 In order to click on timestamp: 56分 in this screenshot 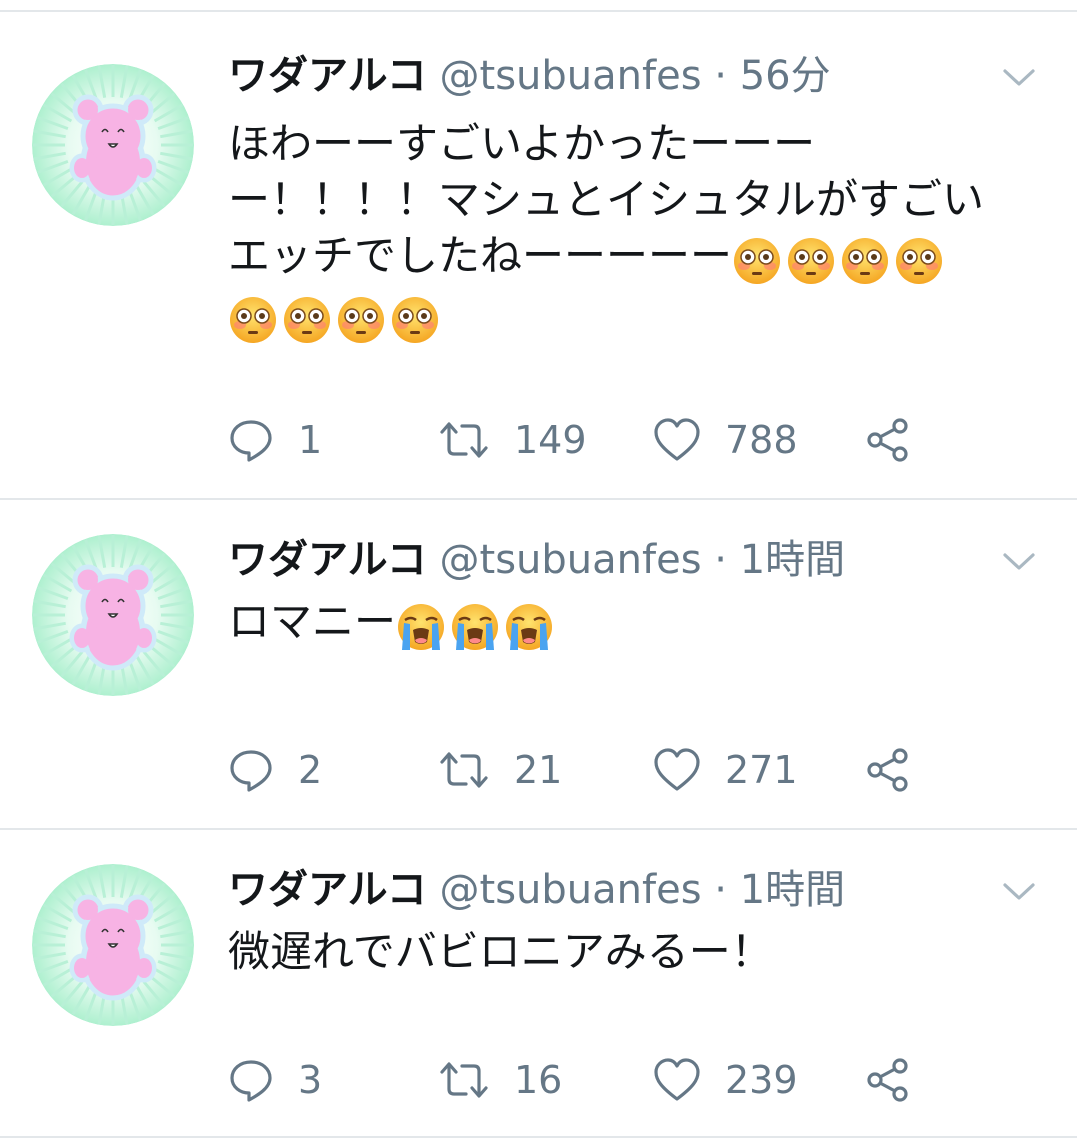, I will do `click(785, 76)`.